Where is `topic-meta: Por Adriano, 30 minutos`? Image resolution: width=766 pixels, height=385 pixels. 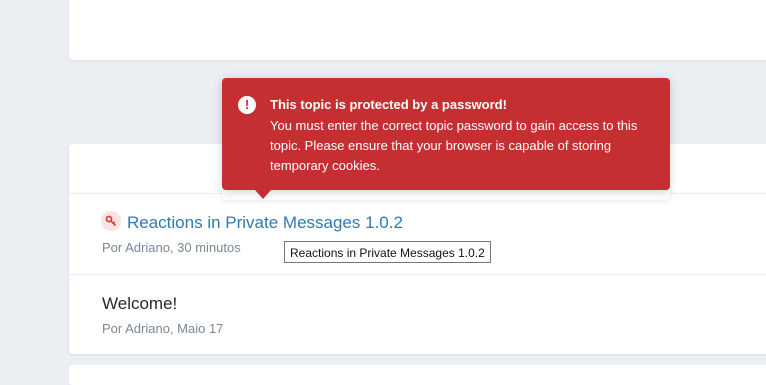 topic-meta: Por Adriano, 30 minutos is located at coordinates (171, 247).